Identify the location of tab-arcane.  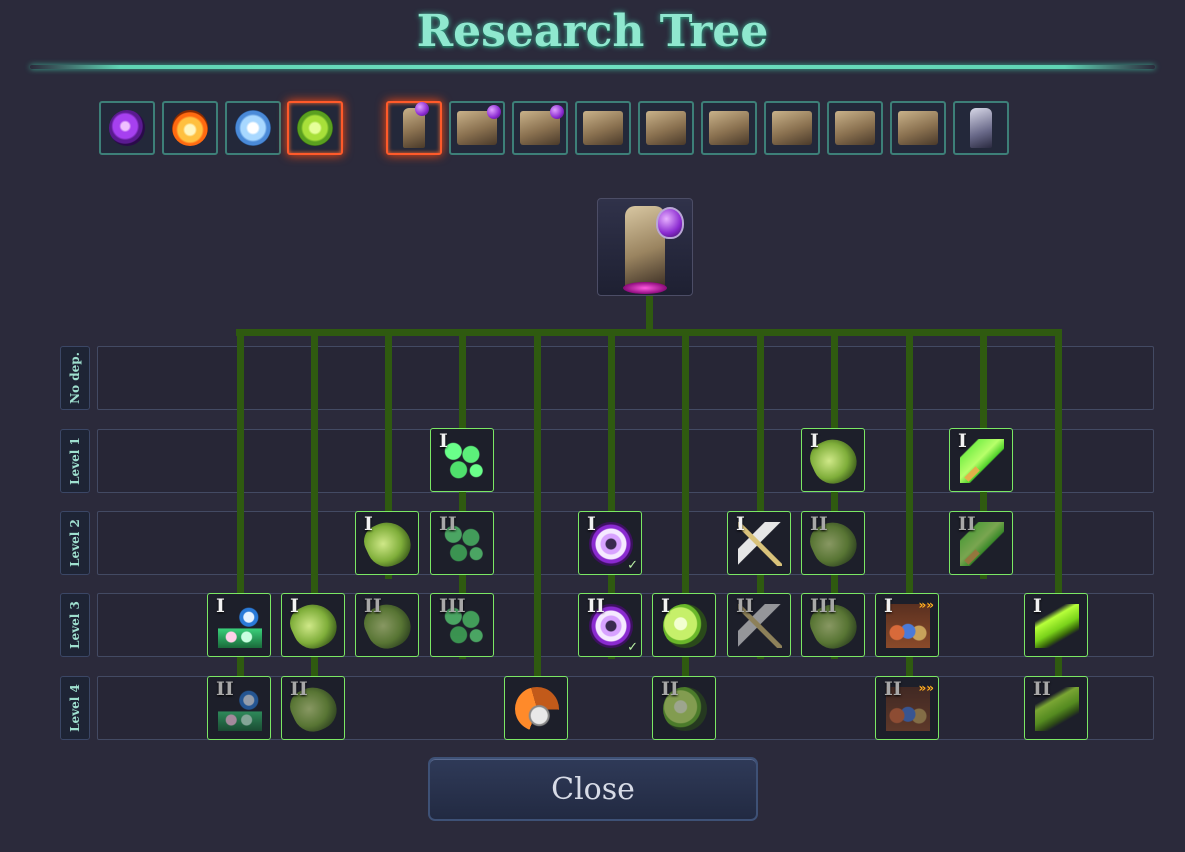
(127, 128).